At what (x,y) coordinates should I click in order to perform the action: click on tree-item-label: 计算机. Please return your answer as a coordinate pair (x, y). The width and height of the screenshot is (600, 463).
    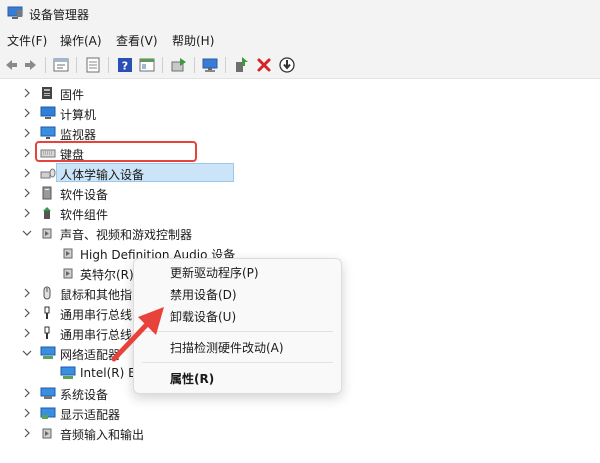
    Looking at the image, I should click on (78, 115).